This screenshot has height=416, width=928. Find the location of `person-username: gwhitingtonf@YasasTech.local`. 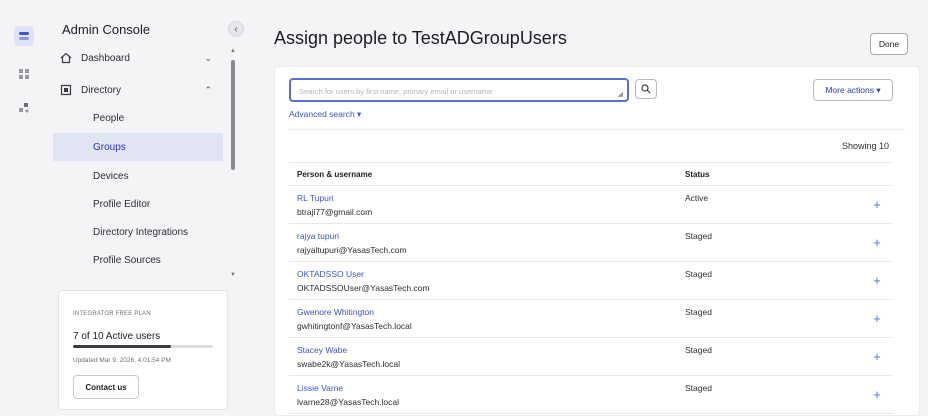

person-username: gwhitingtonf@YasasTech.local is located at coordinates (354, 326).